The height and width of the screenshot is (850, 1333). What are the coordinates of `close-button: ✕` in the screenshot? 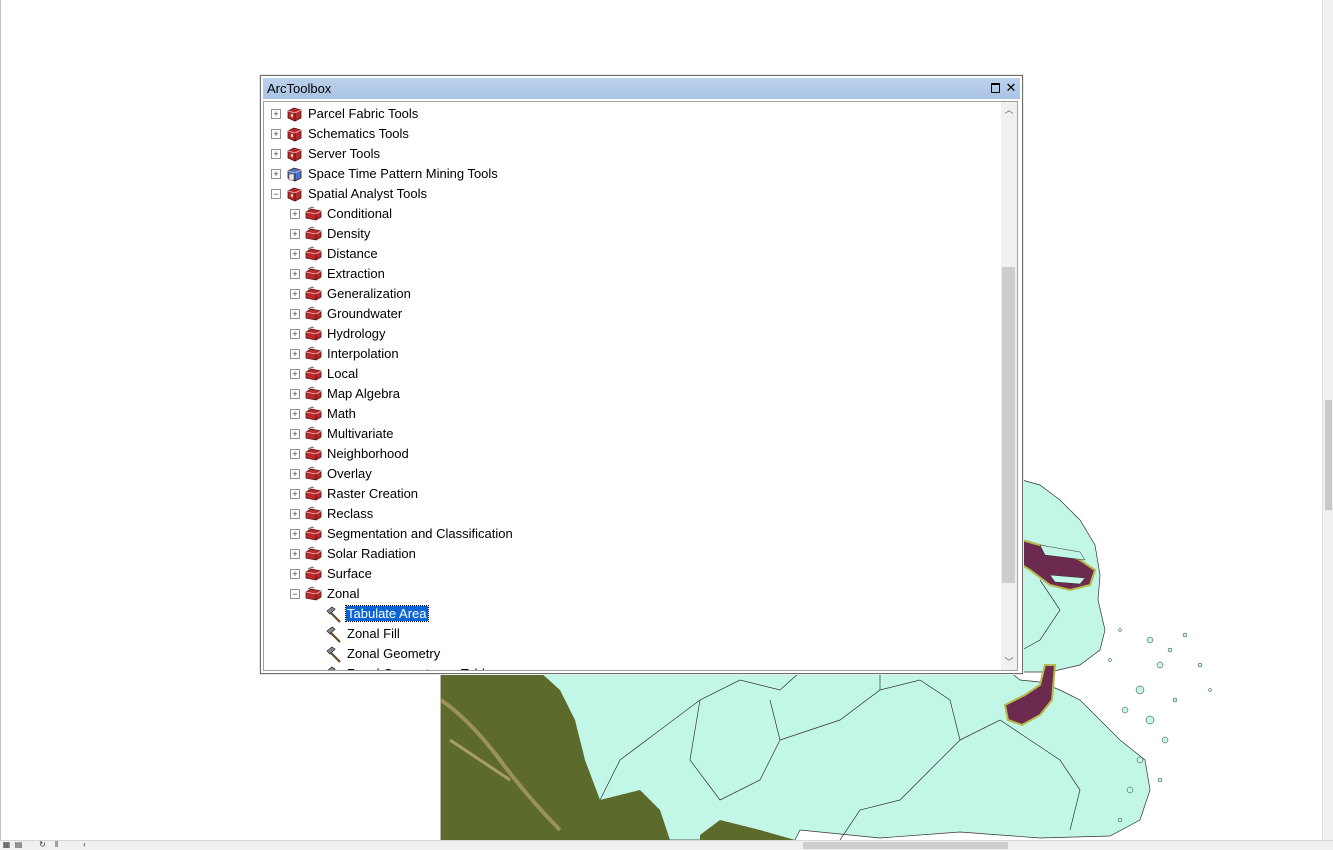 It's located at (1011, 88).